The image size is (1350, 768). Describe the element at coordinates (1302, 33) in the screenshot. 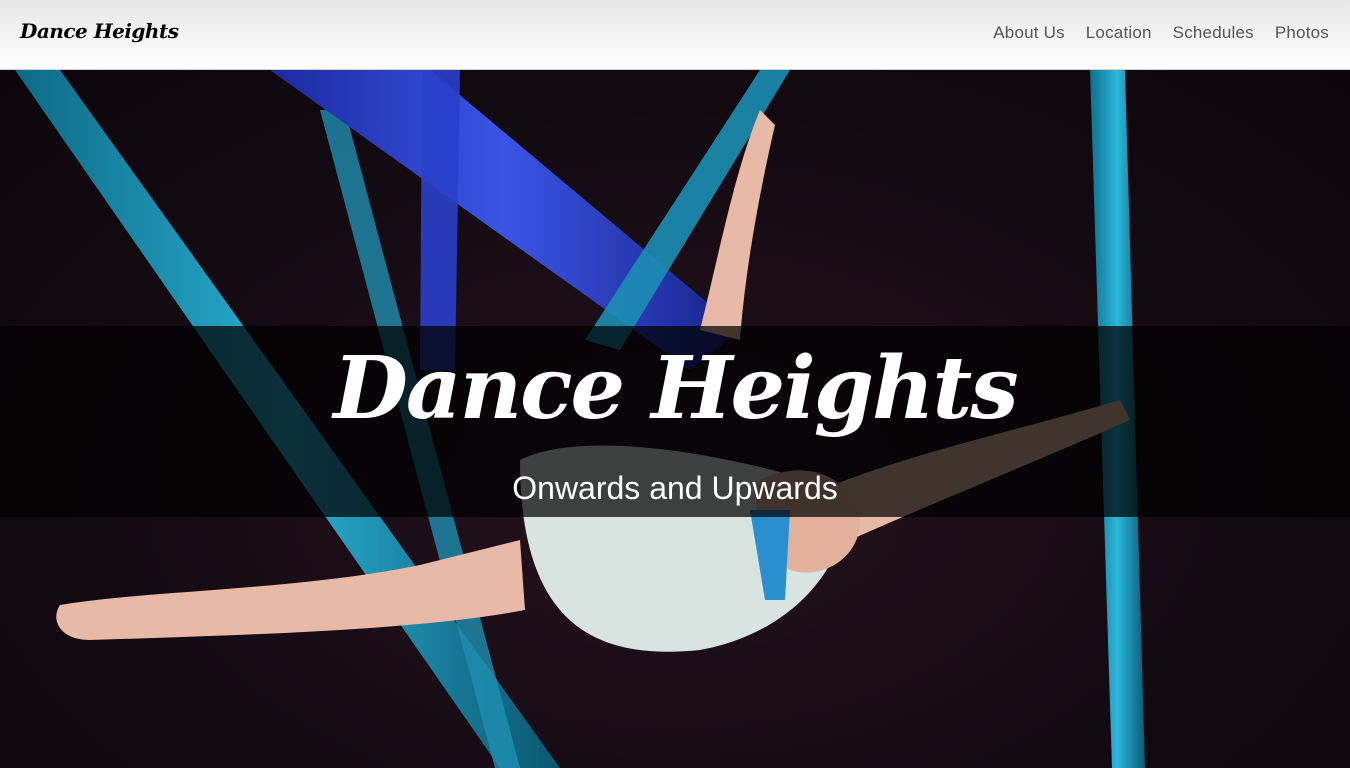

I see `nav-link-photos: Photos` at that location.